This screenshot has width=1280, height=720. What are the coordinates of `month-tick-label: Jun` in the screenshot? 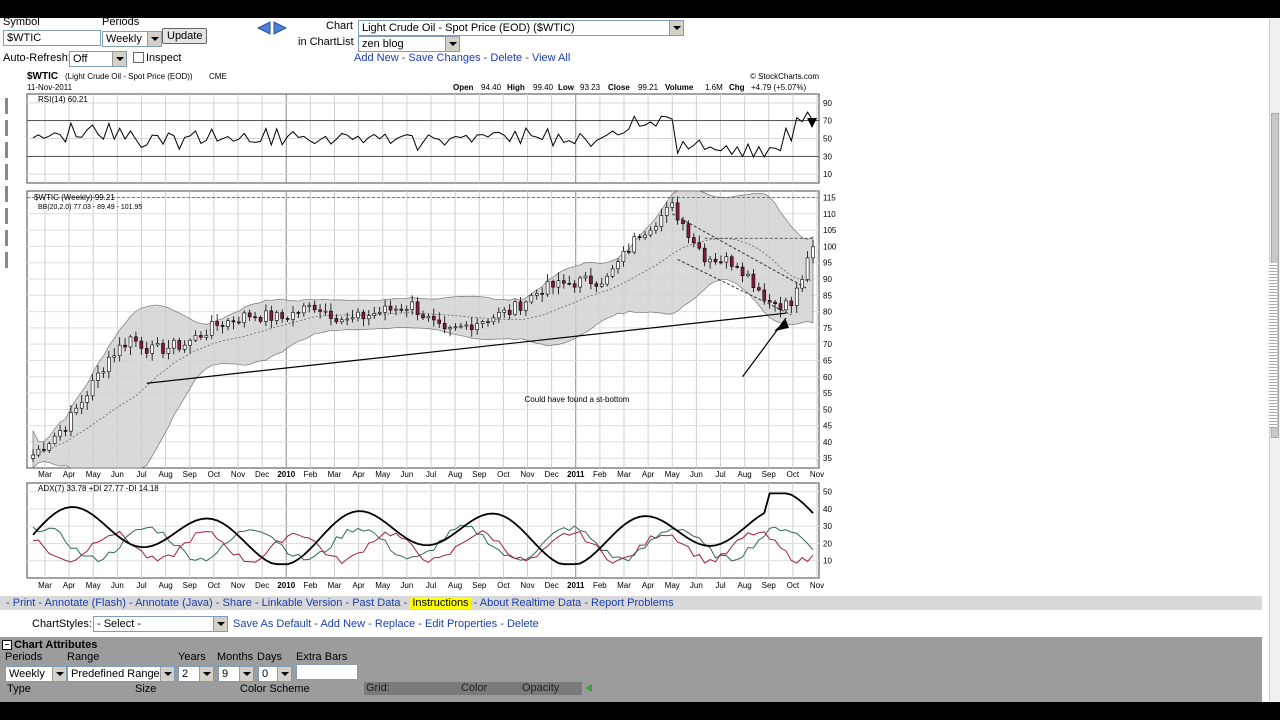 It's located at (696, 585).